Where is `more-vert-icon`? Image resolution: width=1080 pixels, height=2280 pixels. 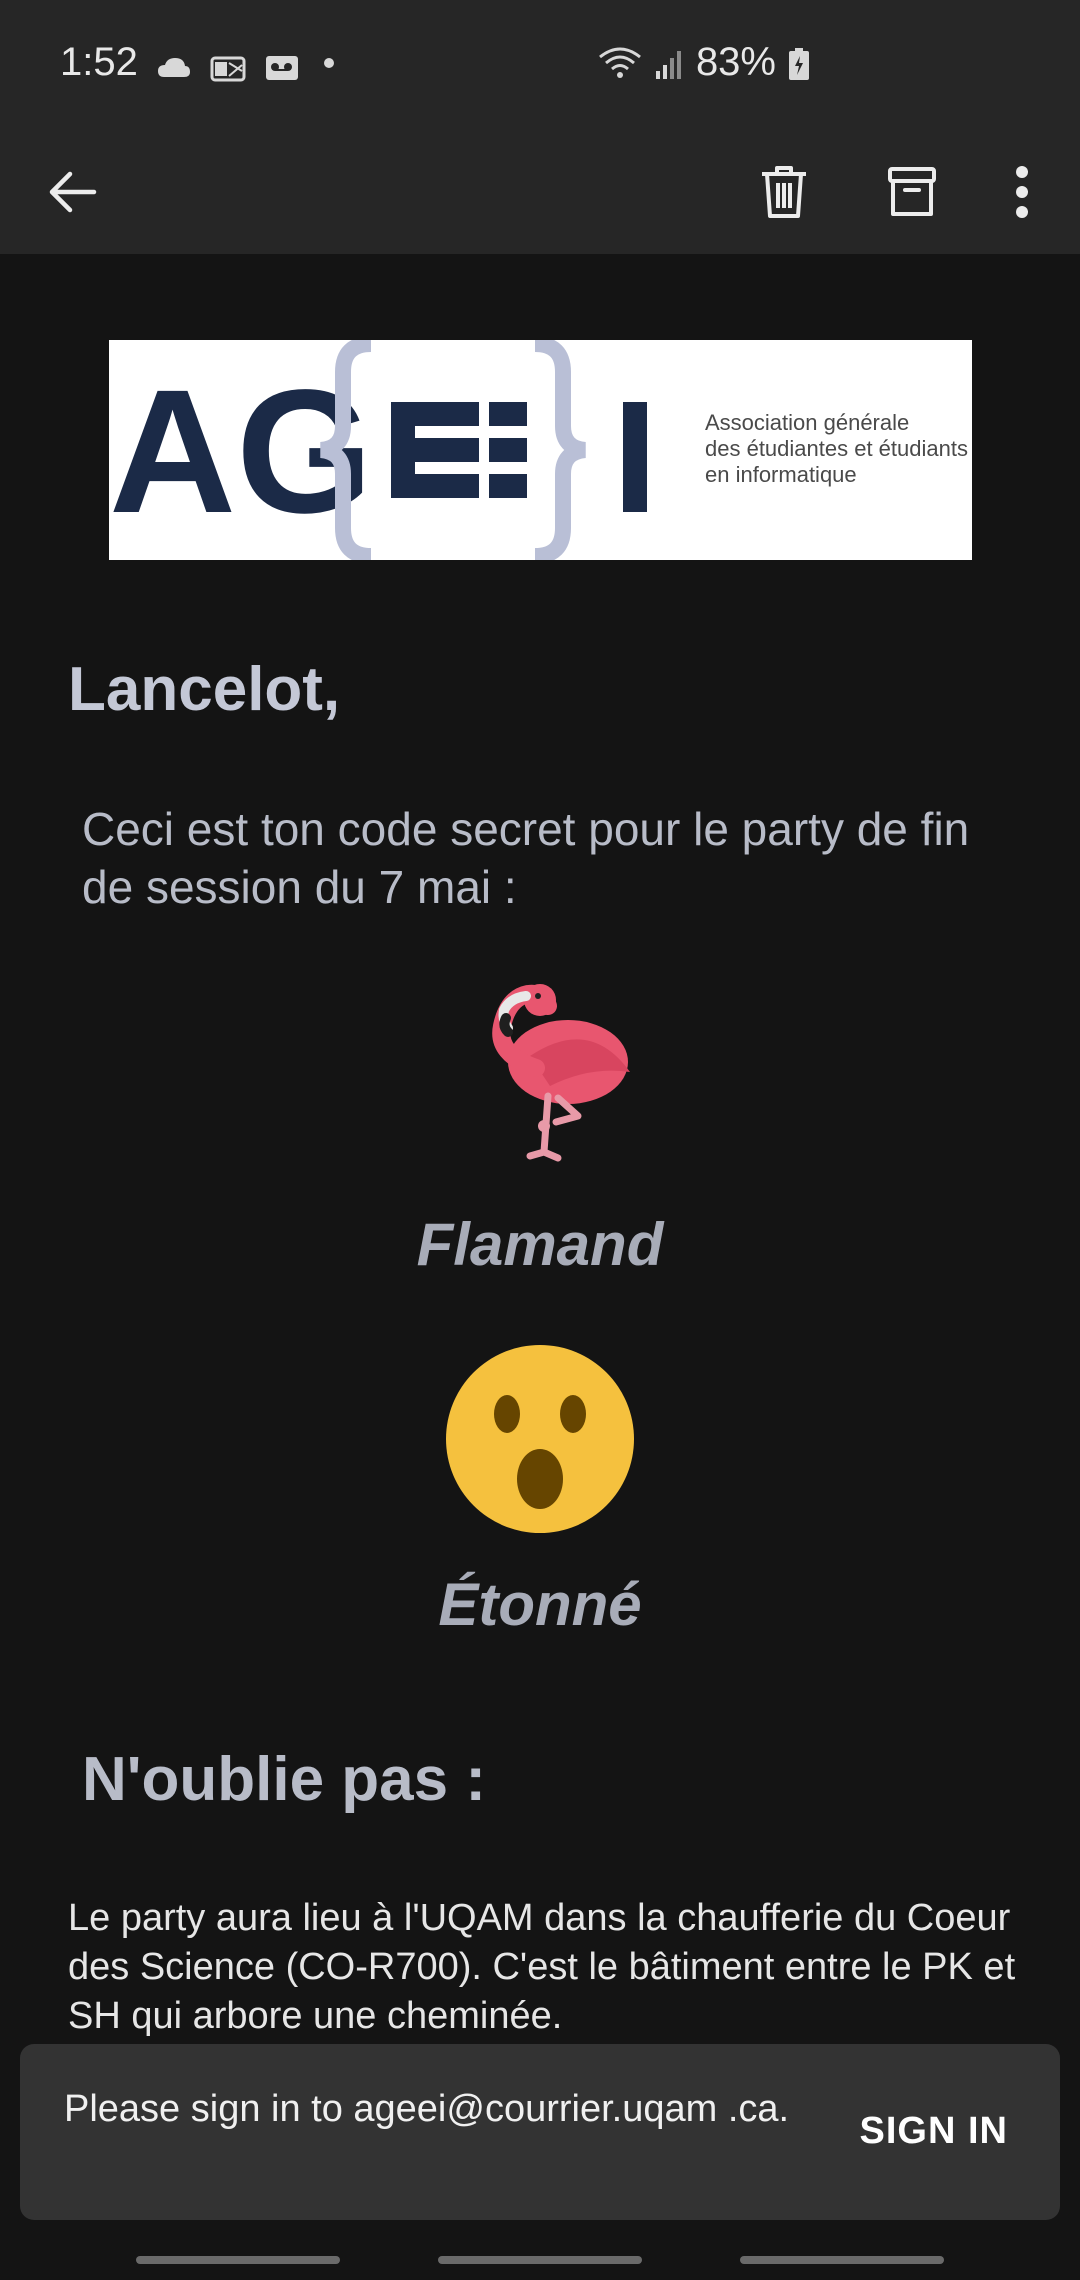 more-vert-icon is located at coordinates (1022, 194).